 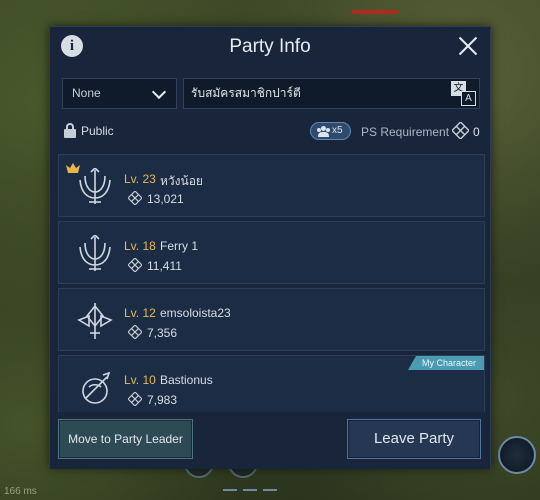 I want to click on move-to-party-leader-button: Move to Party Leader, so click(x=125, y=439).